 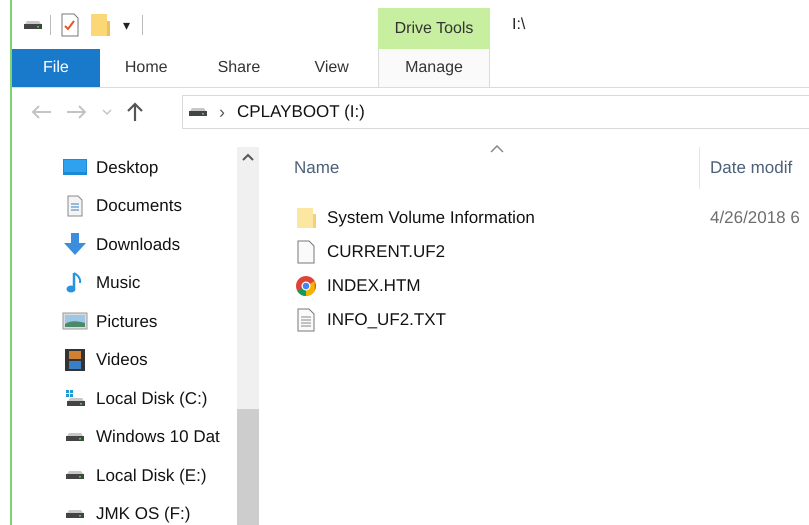 What do you see at coordinates (75, 398) in the screenshot?
I see `system-drive-icon` at bounding box center [75, 398].